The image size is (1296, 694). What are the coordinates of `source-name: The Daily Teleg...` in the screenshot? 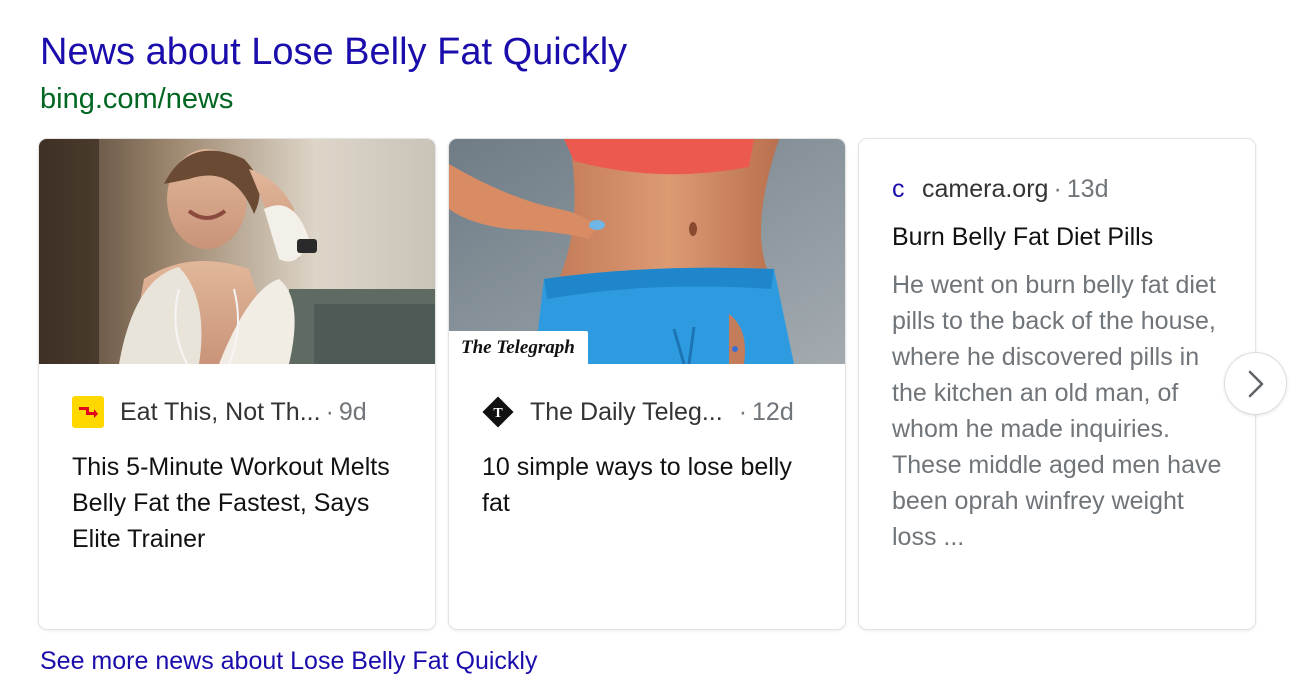 It's located at (626, 411).